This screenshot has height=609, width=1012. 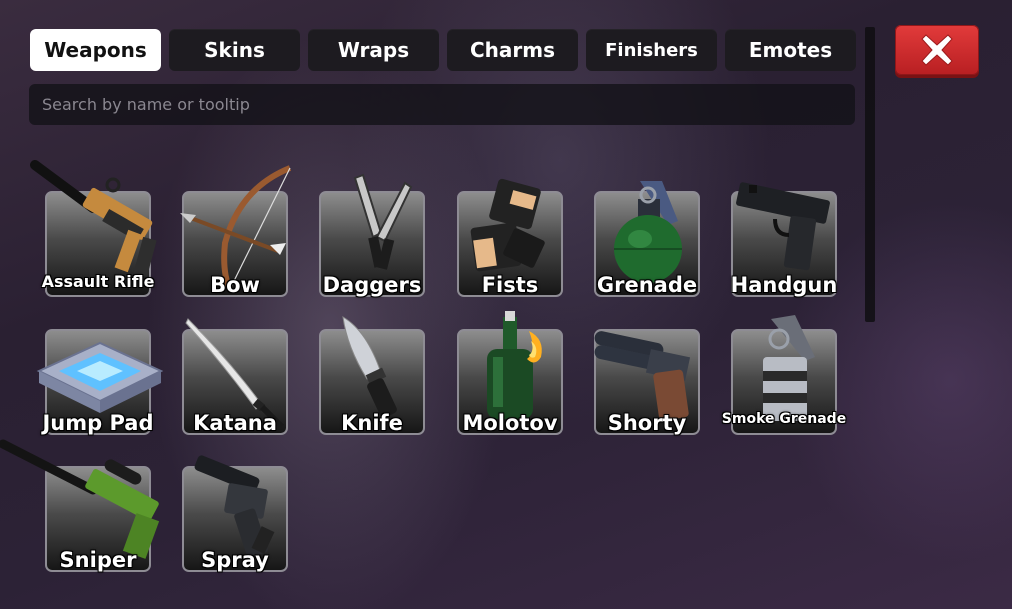 What do you see at coordinates (80, 505) in the screenshot?
I see `weapon-tile-sniper: Sniper` at bounding box center [80, 505].